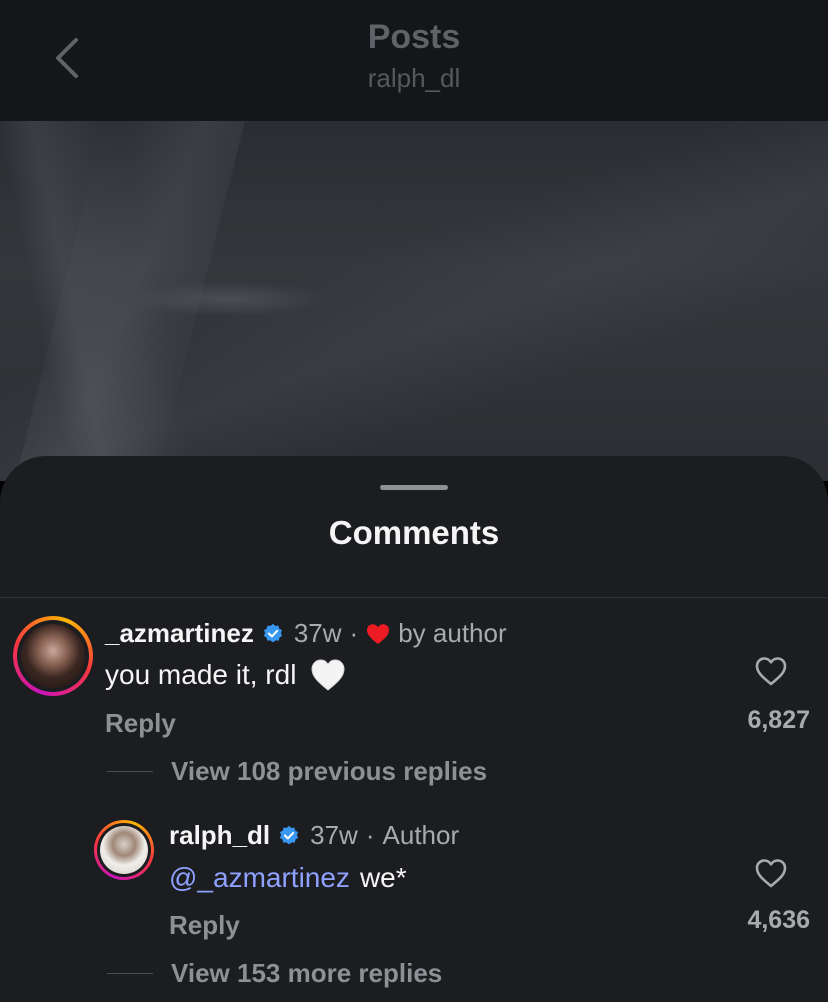  Describe the element at coordinates (414, 487) in the screenshot. I see `sheet-grabber` at that location.